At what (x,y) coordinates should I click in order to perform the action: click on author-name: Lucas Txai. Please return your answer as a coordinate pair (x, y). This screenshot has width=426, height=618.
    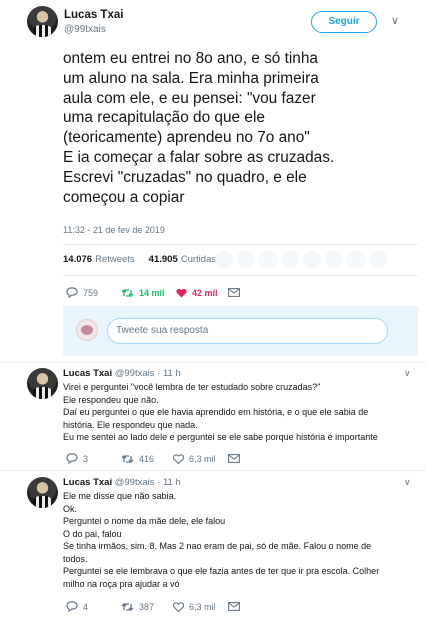
    Looking at the image, I should click on (93, 15).